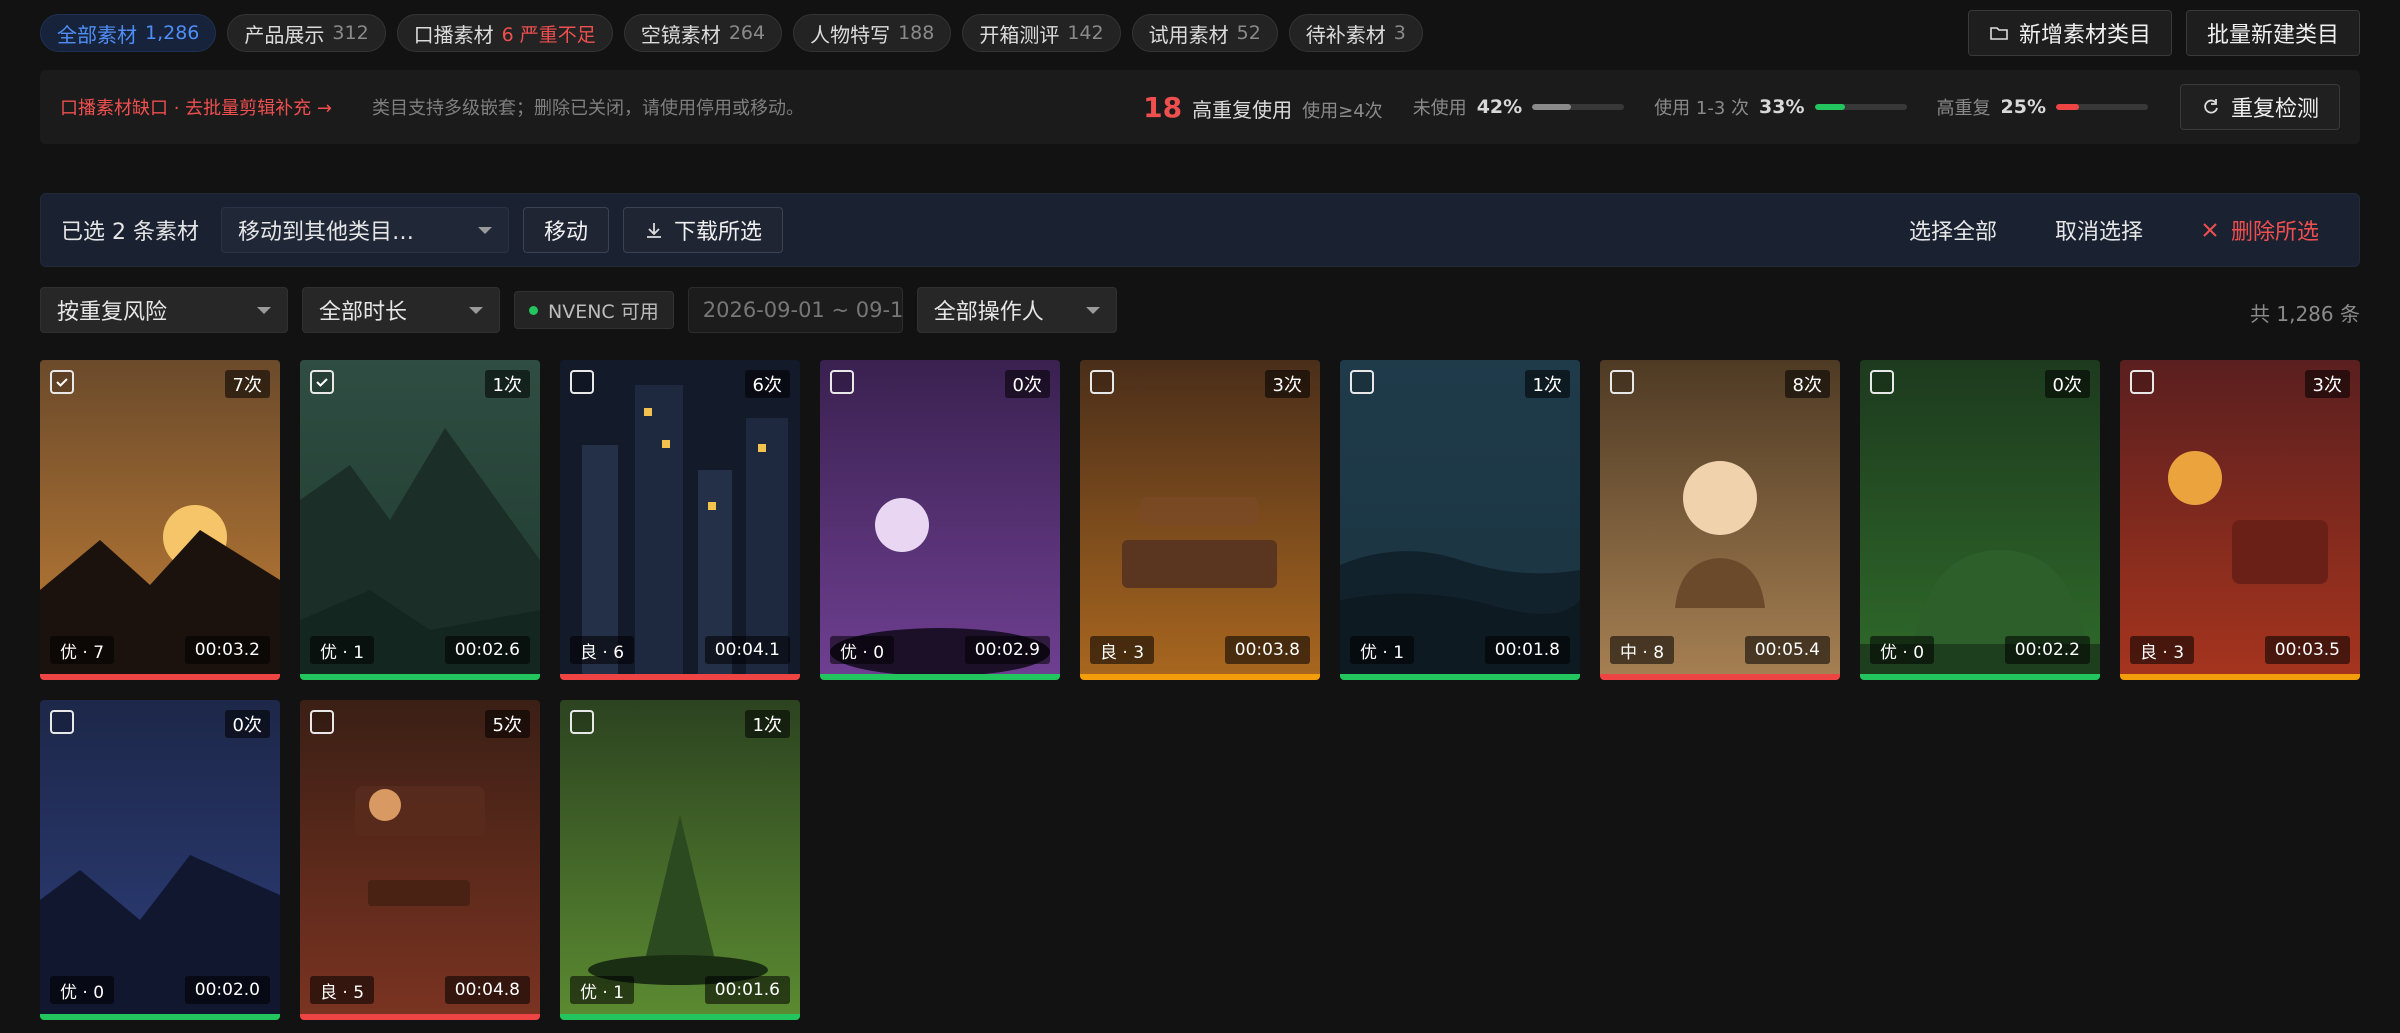 This screenshot has width=2400, height=1033. I want to click on download-label: 下载所选, so click(718, 232).